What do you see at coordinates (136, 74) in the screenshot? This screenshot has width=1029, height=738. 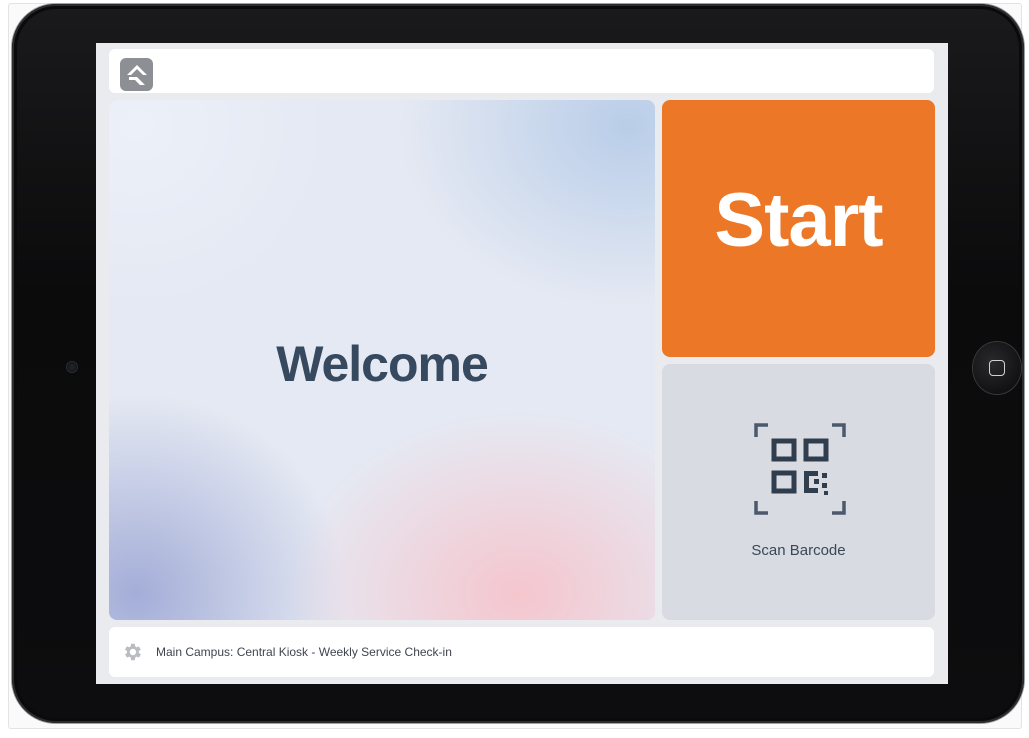 I see `rock-logo-icon` at bounding box center [136, 74].